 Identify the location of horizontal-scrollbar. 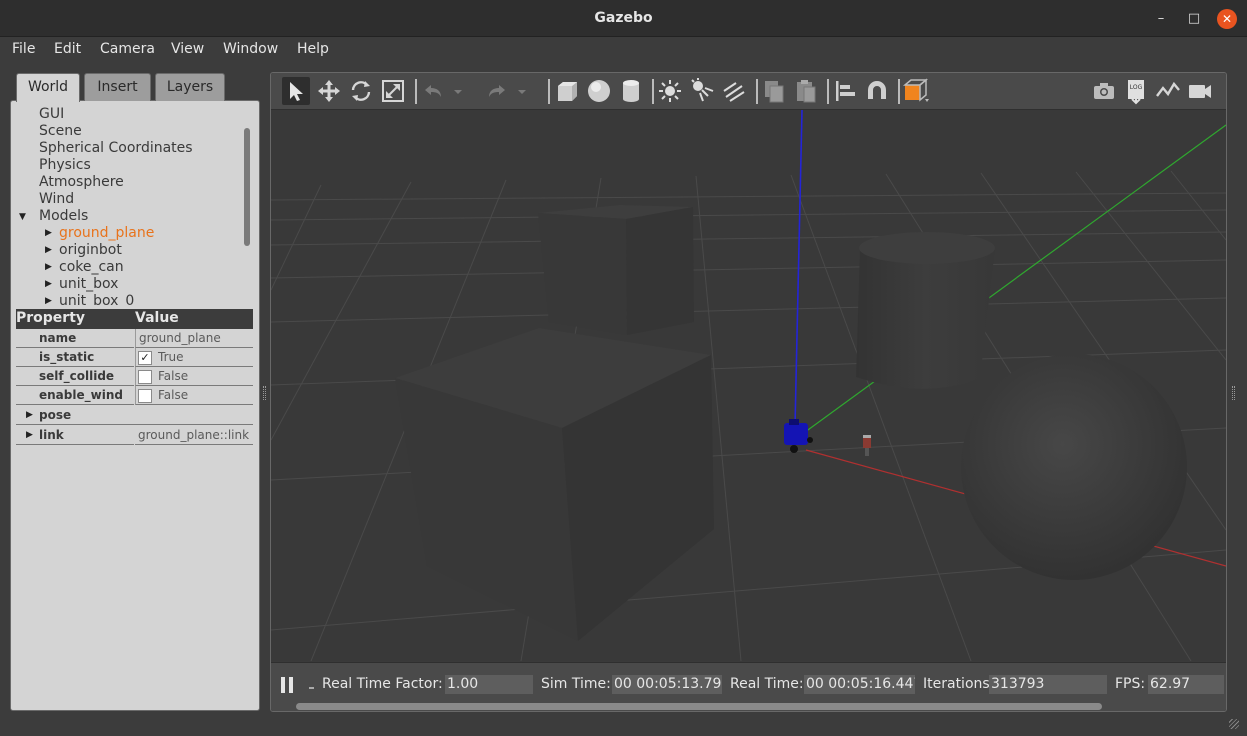
(699, 706).